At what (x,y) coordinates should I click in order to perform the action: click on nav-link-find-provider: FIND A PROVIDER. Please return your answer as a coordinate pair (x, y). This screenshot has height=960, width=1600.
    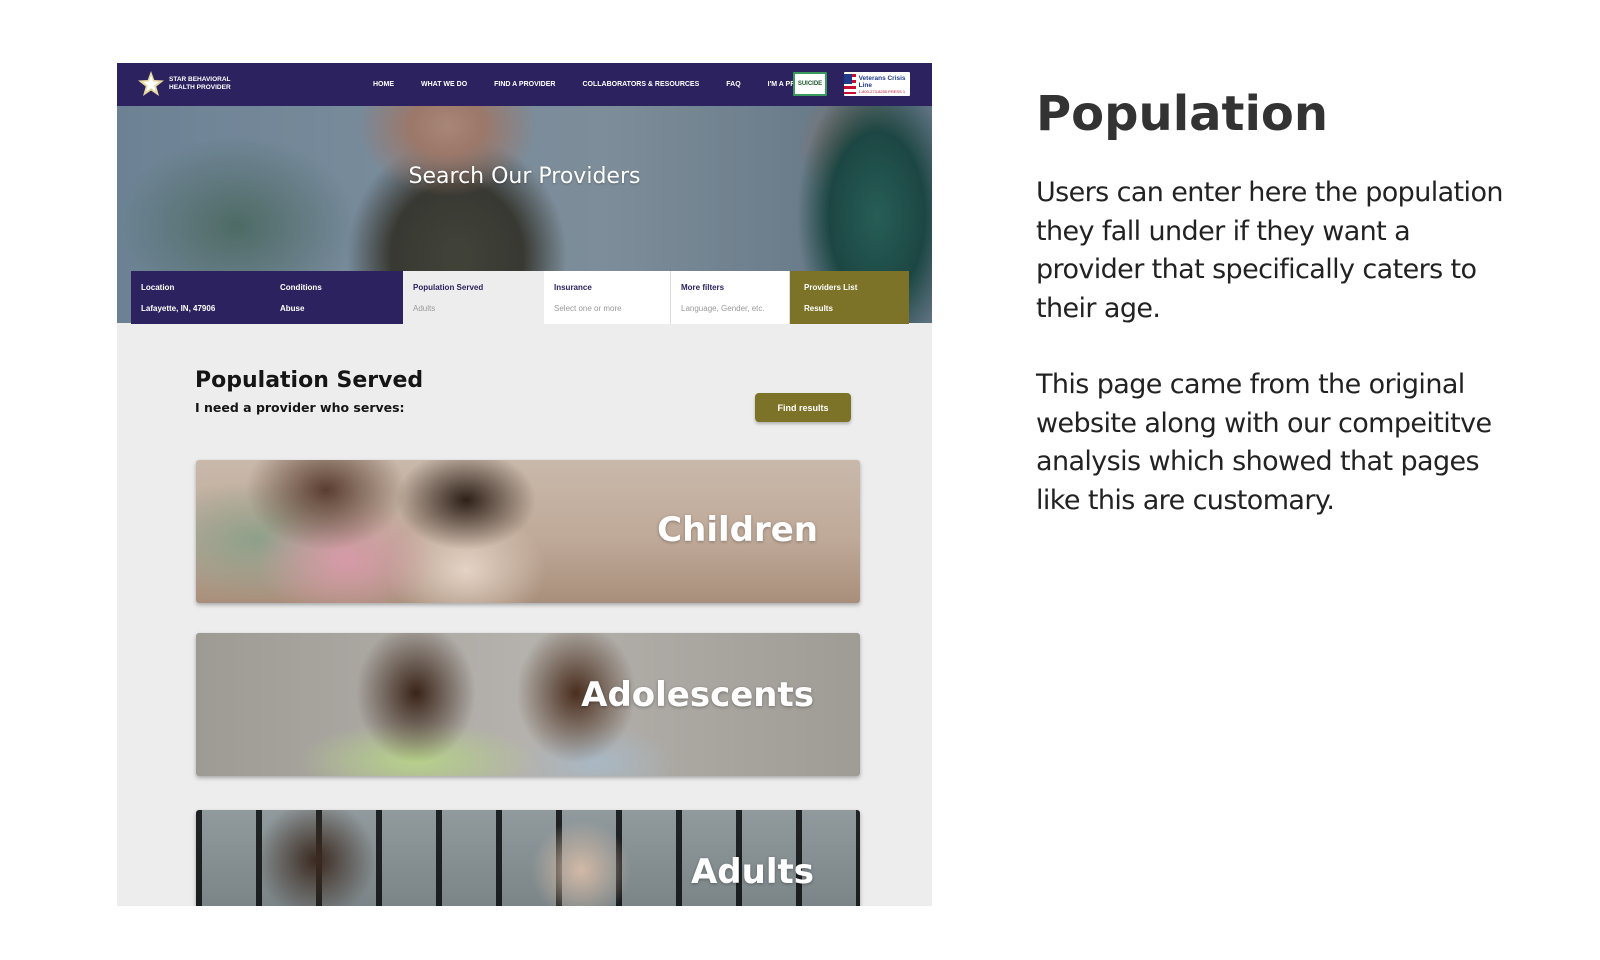
    Looking at the image, I should click on (524, 84).